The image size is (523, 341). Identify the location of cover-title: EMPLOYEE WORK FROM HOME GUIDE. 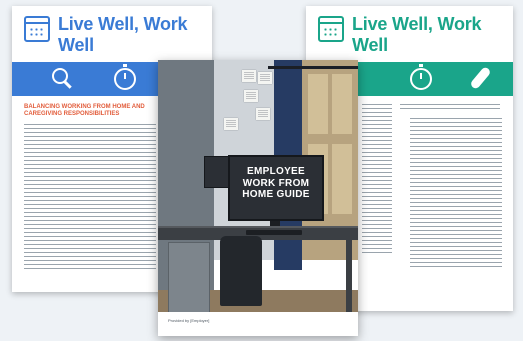
(276, 183).